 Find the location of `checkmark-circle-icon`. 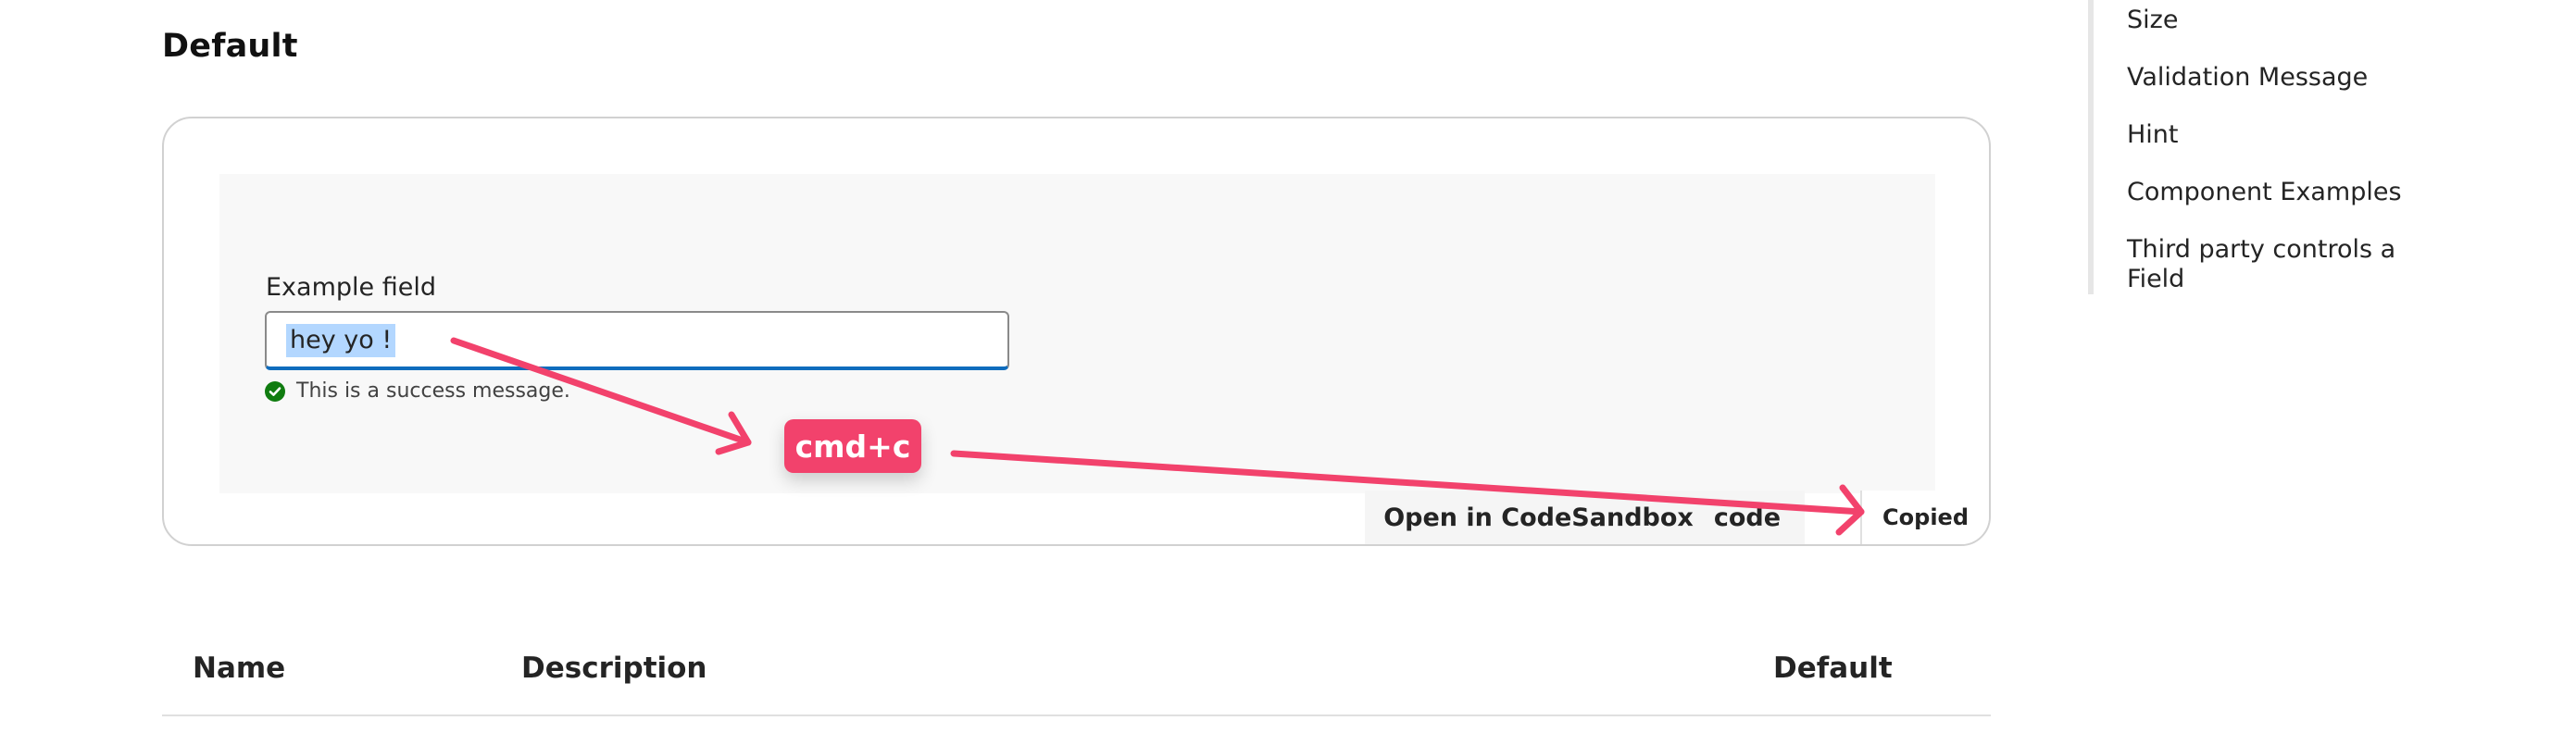

checkmark-circle-icon is located at coordinates (275, 391).